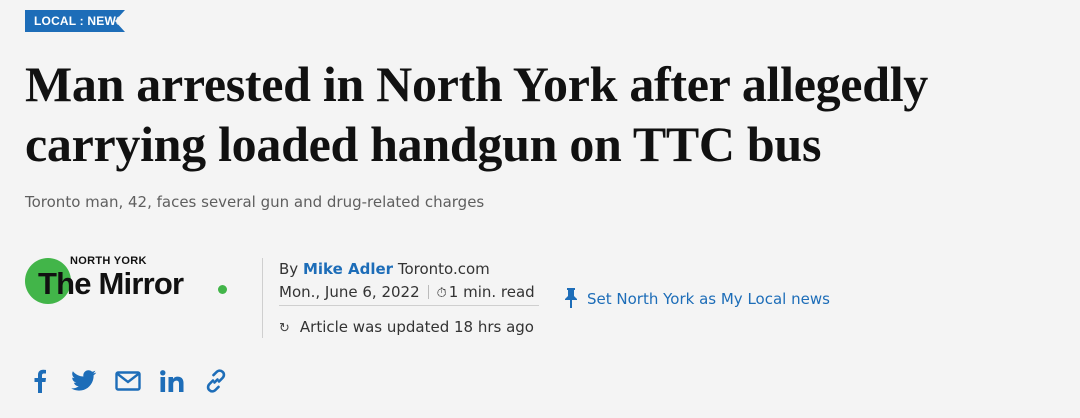 The image size is (1080, 418). I want to click on publication-logo: NORTH YORK The Mirror, so click(126, 280).